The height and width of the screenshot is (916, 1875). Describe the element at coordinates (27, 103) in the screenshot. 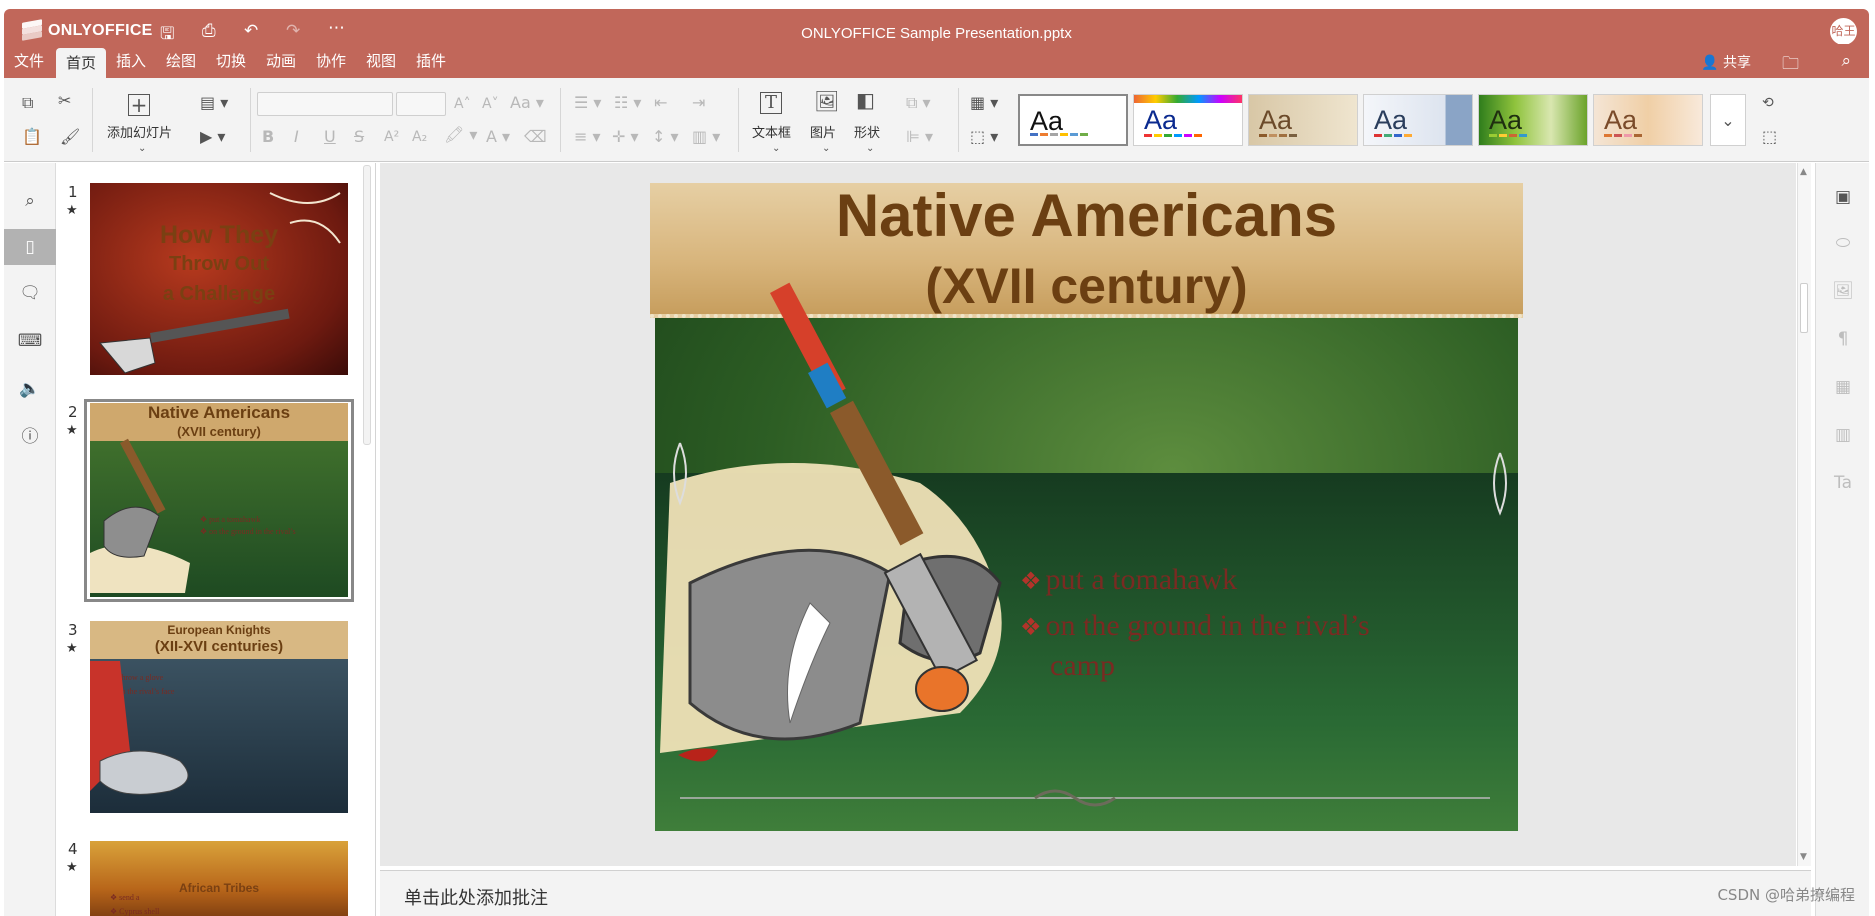

I see `copy-icon: ⧉` at that location.